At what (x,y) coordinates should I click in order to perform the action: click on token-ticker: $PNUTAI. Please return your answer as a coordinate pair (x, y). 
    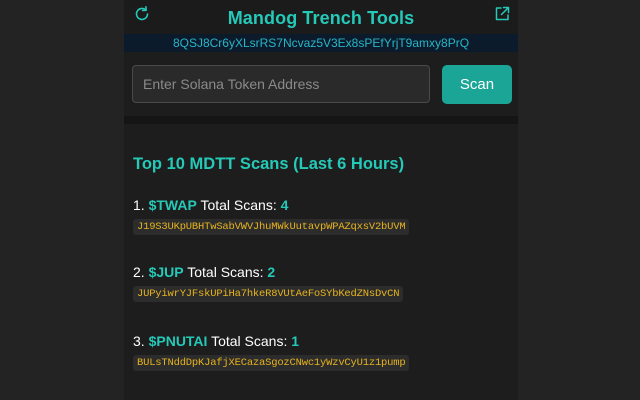
    Looking at the image, I should click on (178, 341).